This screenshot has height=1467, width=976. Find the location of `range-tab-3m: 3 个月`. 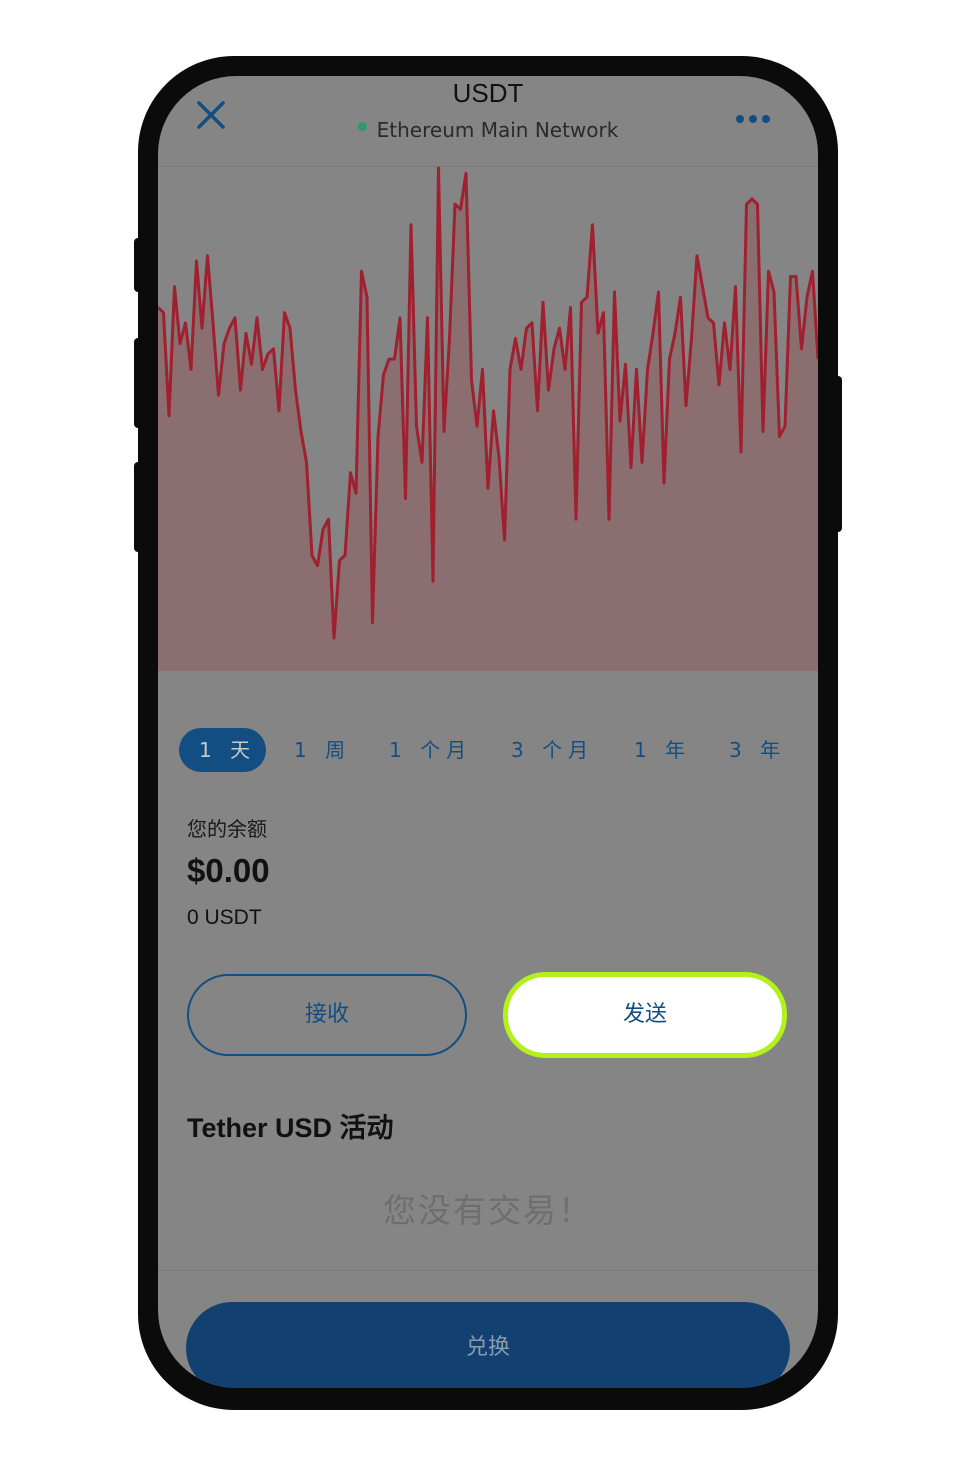

range-tab-3m: 3 个月 is located at coordinates (552, 750).